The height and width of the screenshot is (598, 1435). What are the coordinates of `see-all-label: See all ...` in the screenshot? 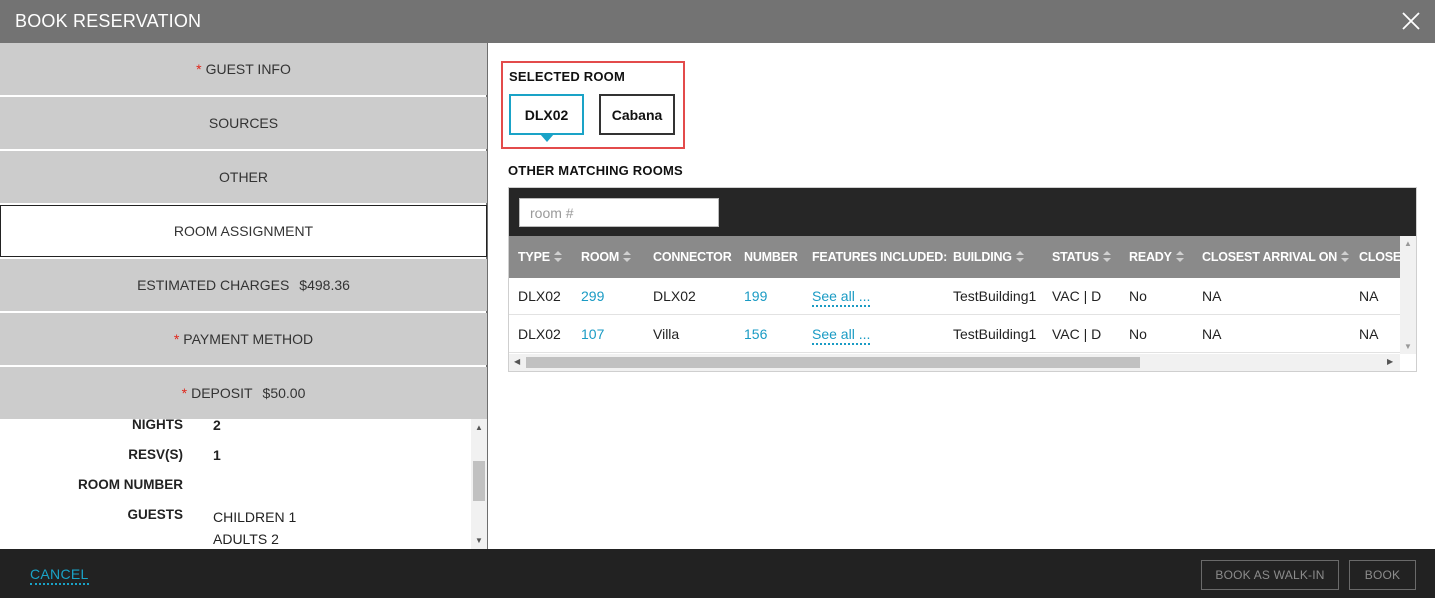 It's located at (841, 297).